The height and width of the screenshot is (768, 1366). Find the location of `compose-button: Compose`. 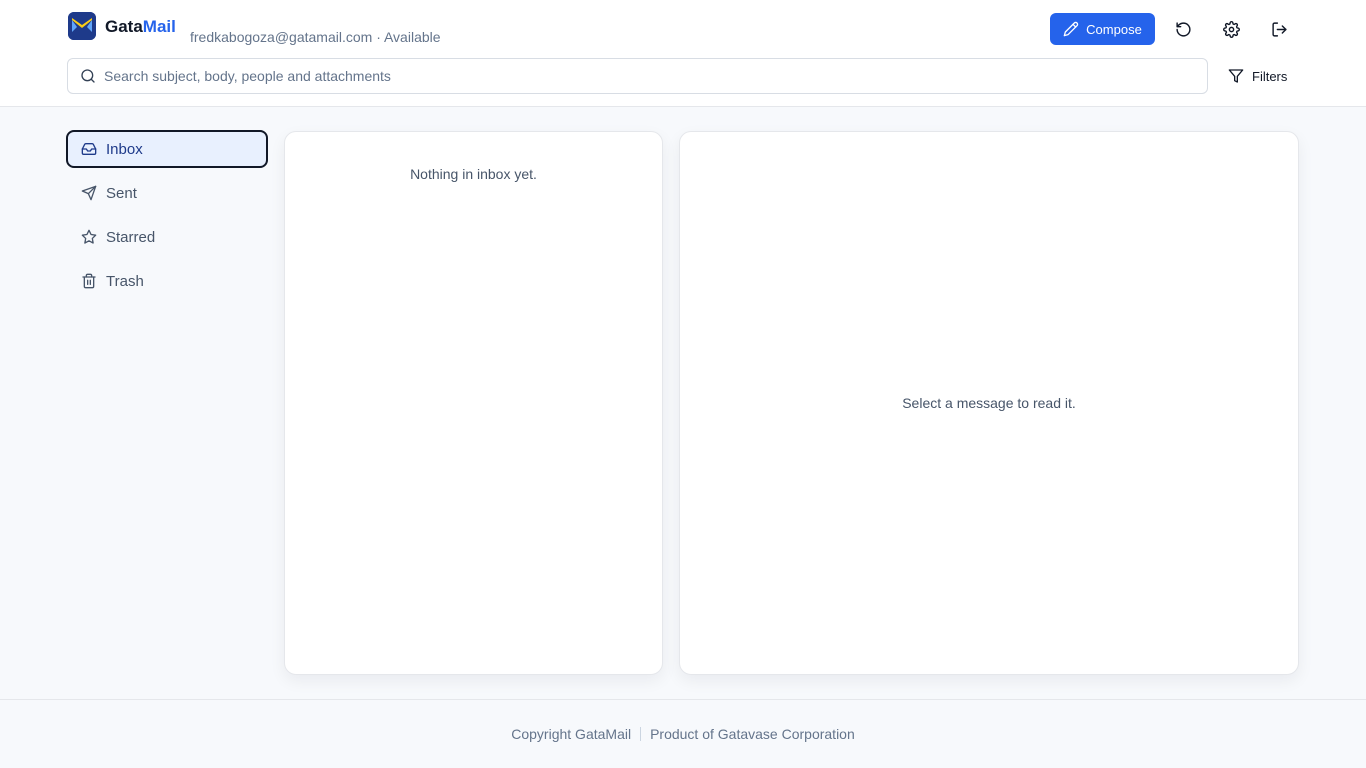

compose-button: Compose is located at coordinates (1102, 29).